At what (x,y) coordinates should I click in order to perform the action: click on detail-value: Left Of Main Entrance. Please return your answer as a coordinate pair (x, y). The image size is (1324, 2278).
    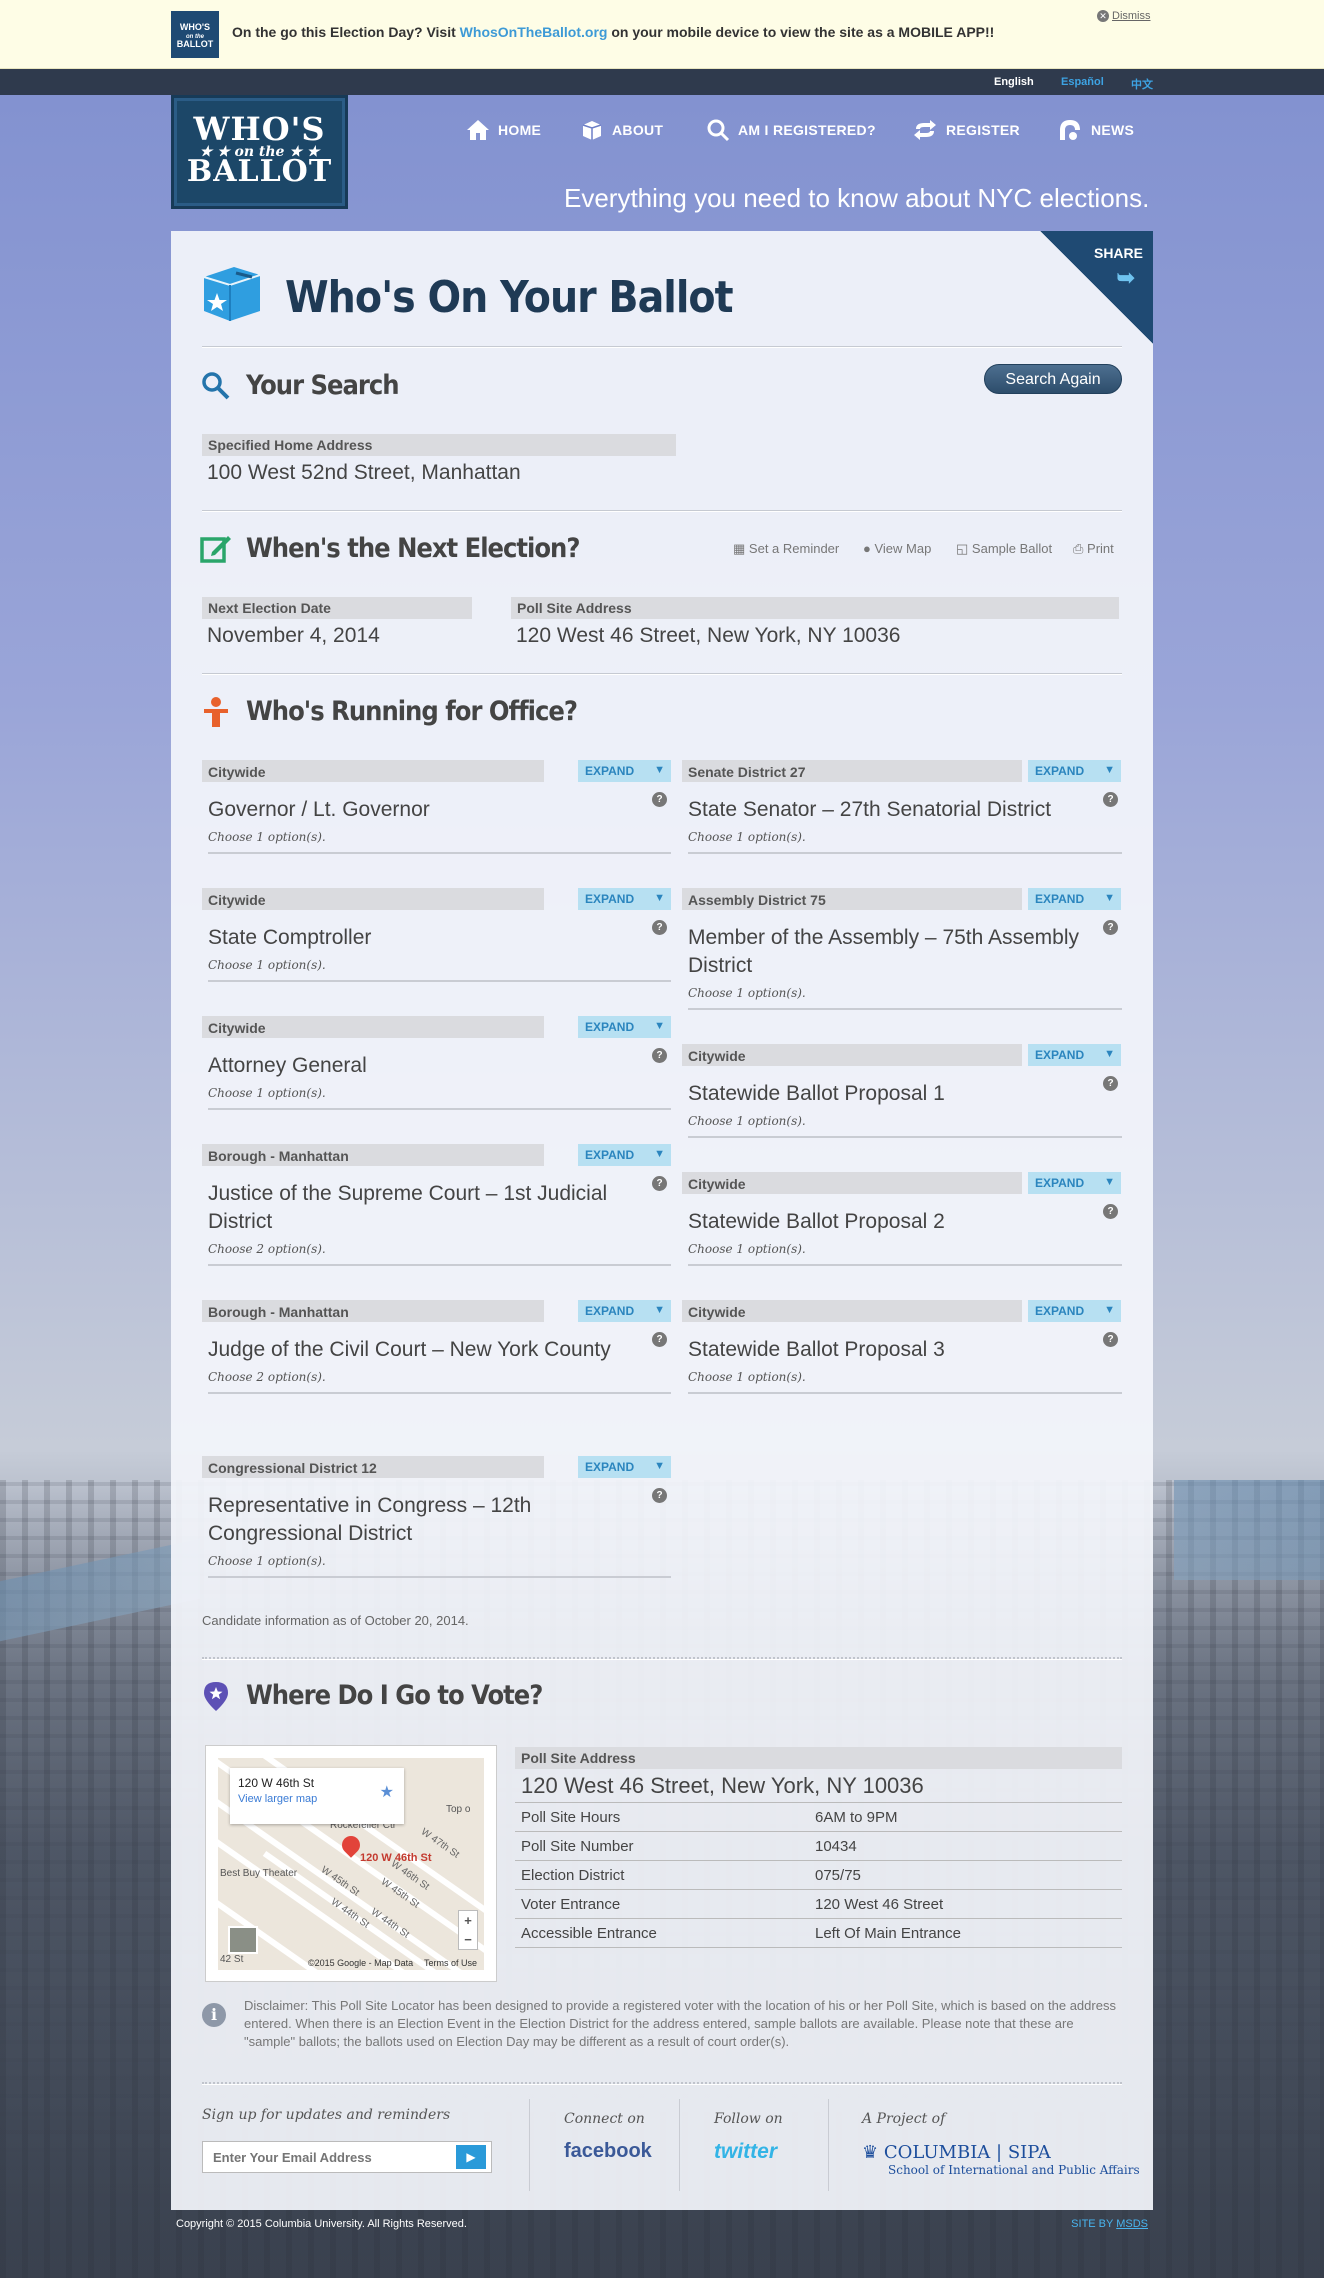
    Looking at the image, I should click on (888, 1933).